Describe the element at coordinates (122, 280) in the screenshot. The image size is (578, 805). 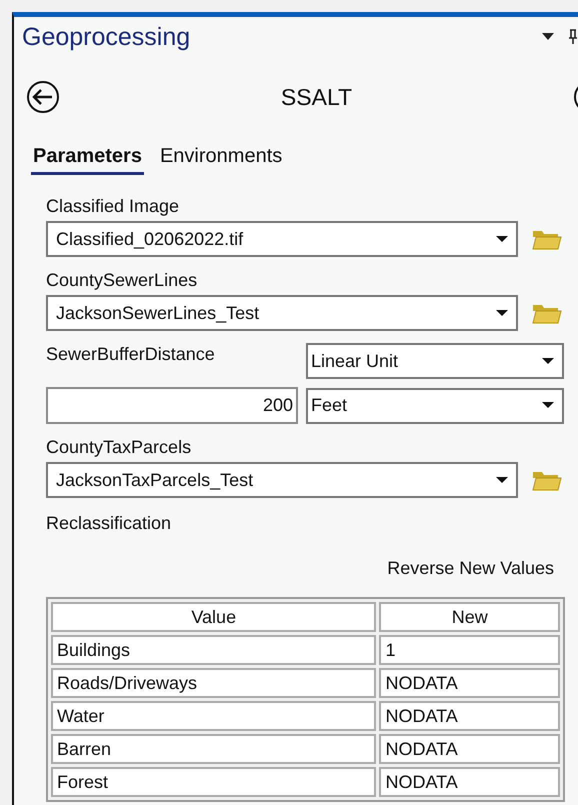
I see `parameter-label: CountySewerLines` at that location.